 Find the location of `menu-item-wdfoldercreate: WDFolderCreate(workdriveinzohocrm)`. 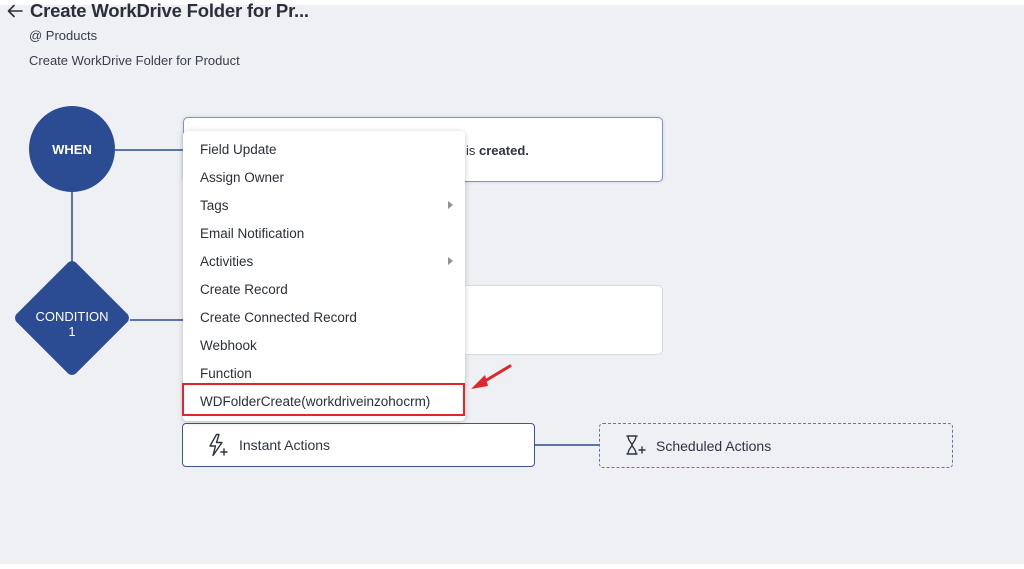

menu-item-wdfoldercreate: WDFolderCreate(workdriveinzohocrm) is located at coordinates (323, 401).